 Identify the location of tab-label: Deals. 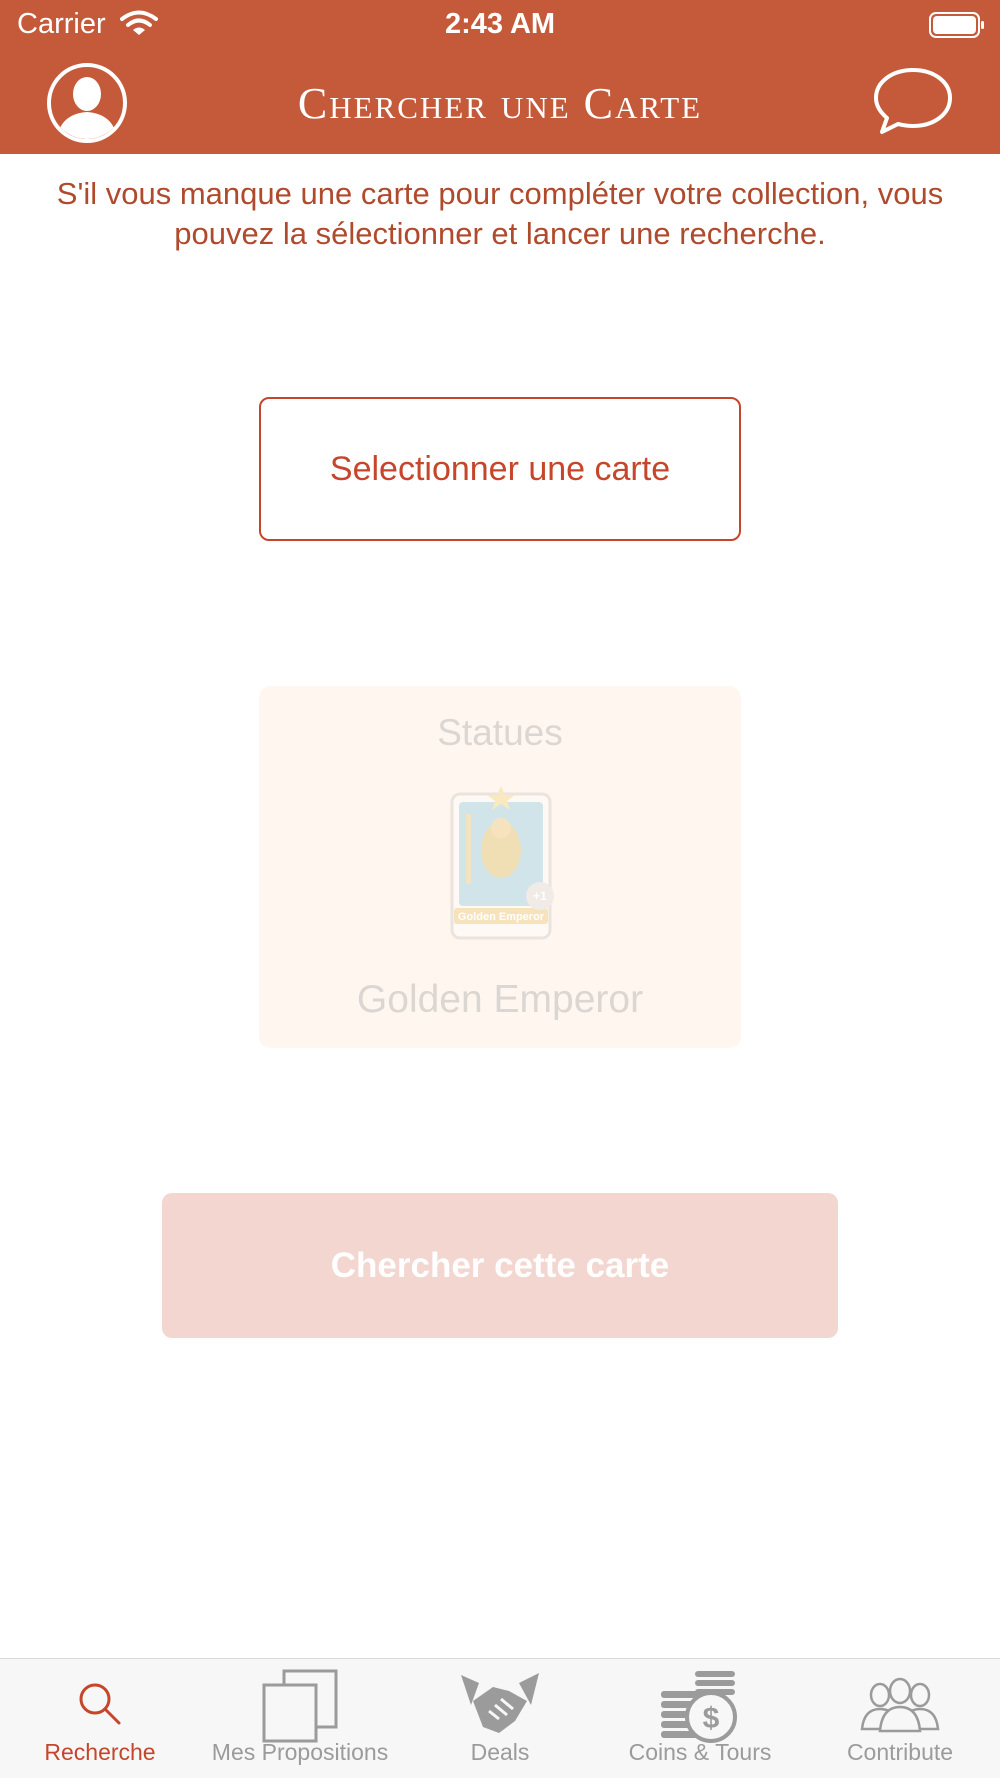
(500, 1752).